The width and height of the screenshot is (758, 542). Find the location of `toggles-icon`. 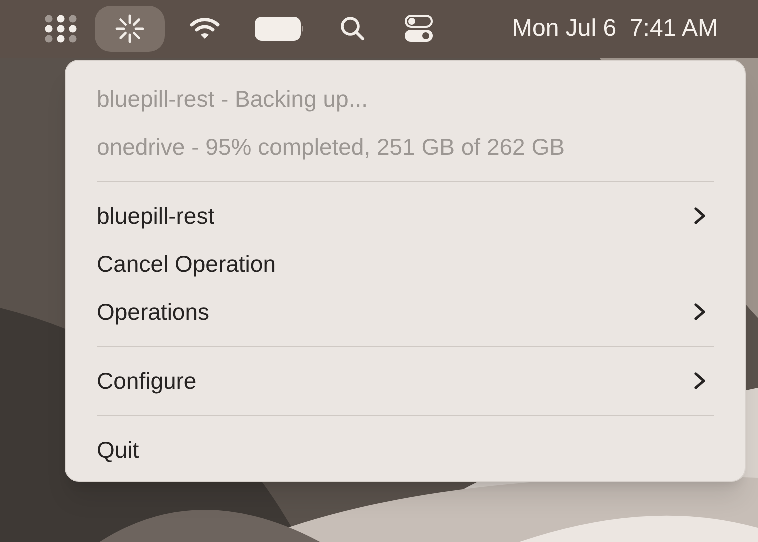

toggles-icon is located at coordinates (419, 29).